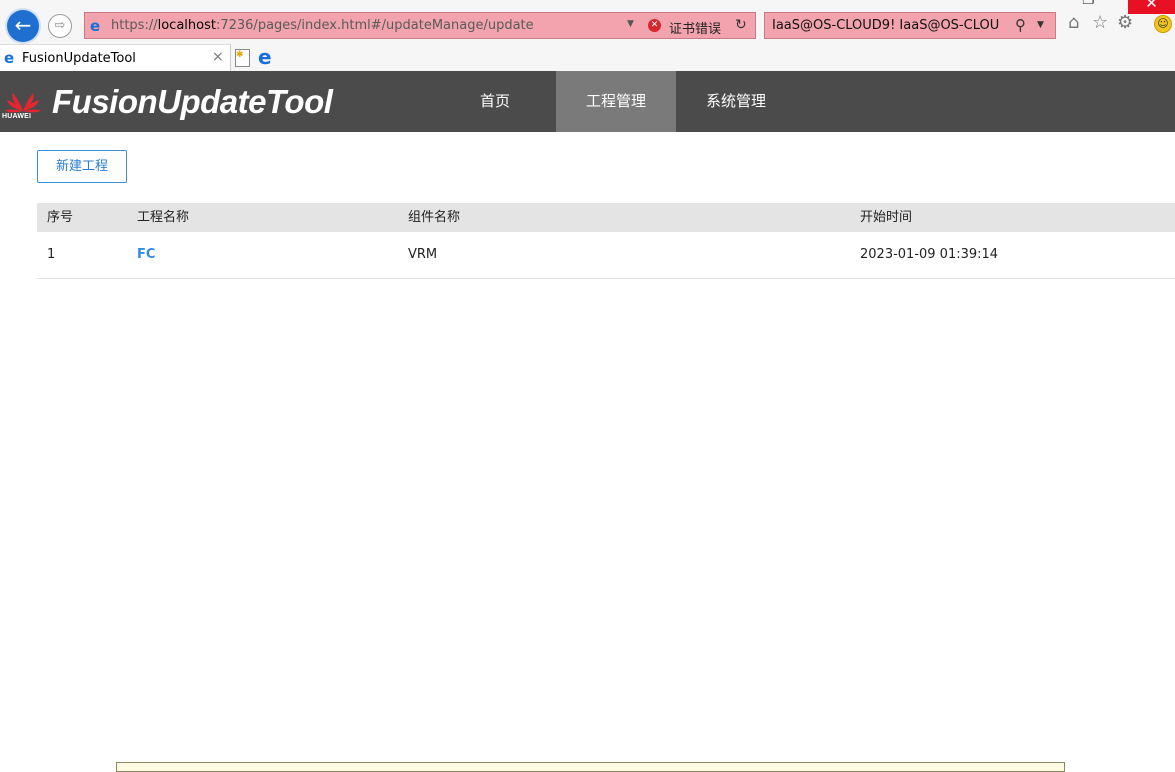 This screenshot has width=1175, height=772. What do you see at coordinates (590, 767) in the screenshot?
I see `notification-bar` at bounding box center [590, 767].